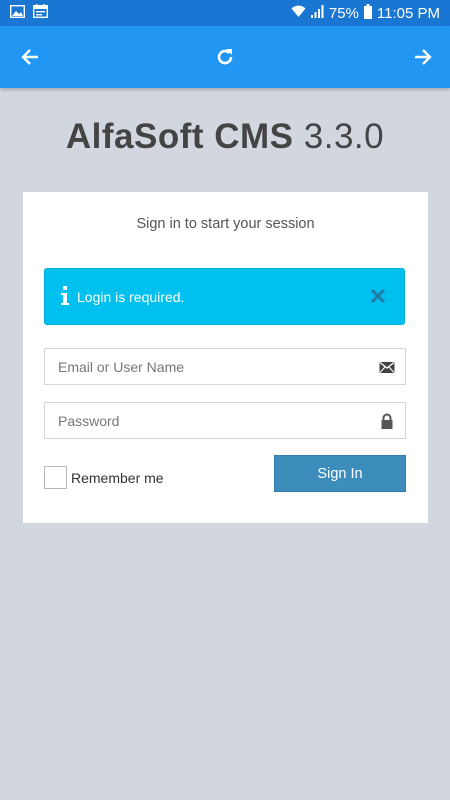 Image resolution: width=450 pixels, height=800 pixels. Describe the element at coordinates (343, 13) in the screenshot. I see `battery-percent: 75%` at that location.